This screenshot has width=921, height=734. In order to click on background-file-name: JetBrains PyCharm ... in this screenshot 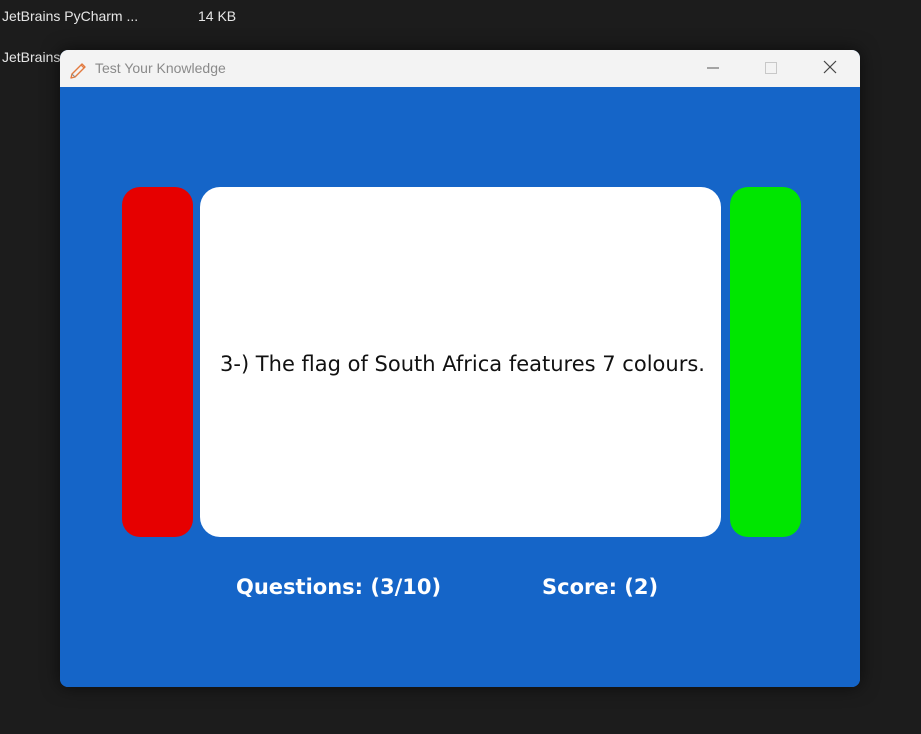, I will do `click(70, 16)`.